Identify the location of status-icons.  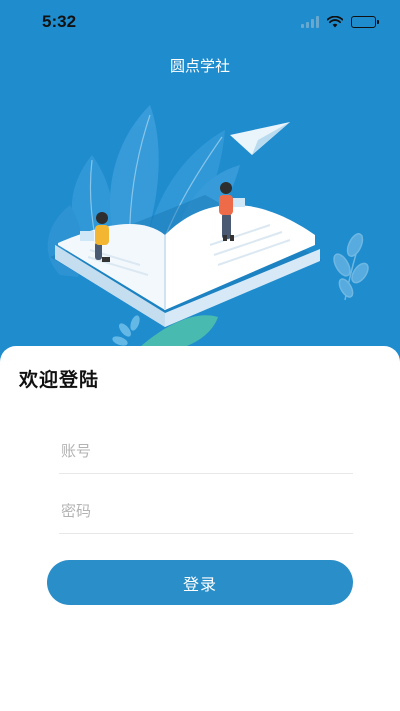
(340, 22).